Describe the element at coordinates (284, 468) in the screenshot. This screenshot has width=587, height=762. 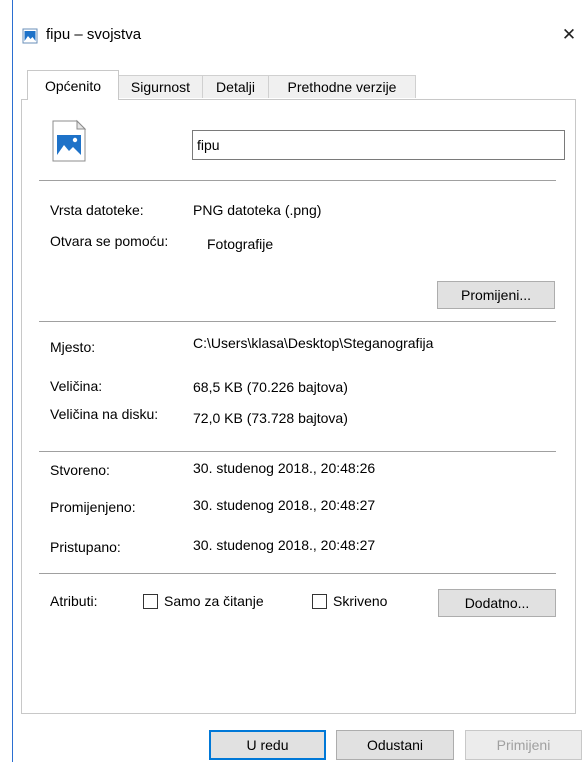
I see `created-value: 30. studenog 2018., 20:48:26` at that location.